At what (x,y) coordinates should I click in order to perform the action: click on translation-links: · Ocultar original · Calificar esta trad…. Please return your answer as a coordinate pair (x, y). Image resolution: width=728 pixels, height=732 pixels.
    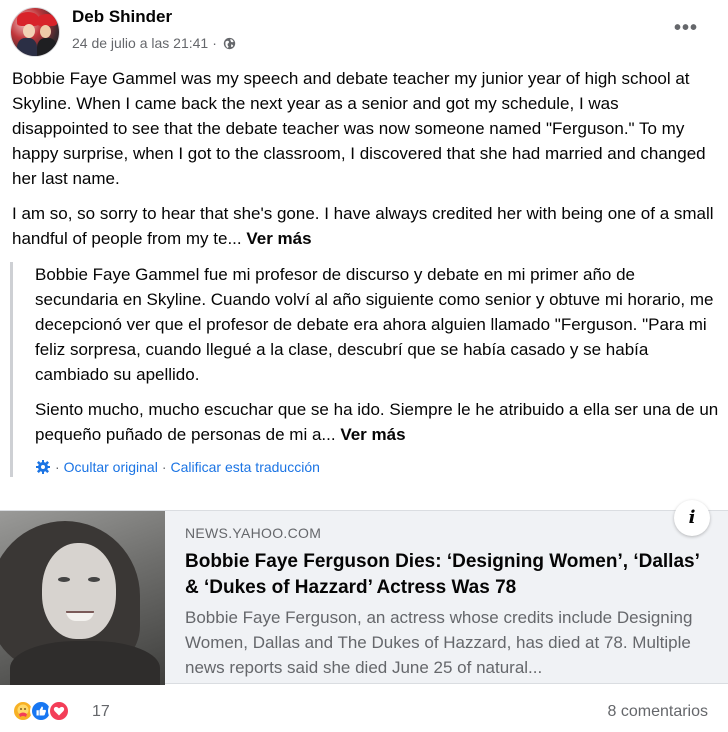
    Looking at the image, I should click on (378, 467).